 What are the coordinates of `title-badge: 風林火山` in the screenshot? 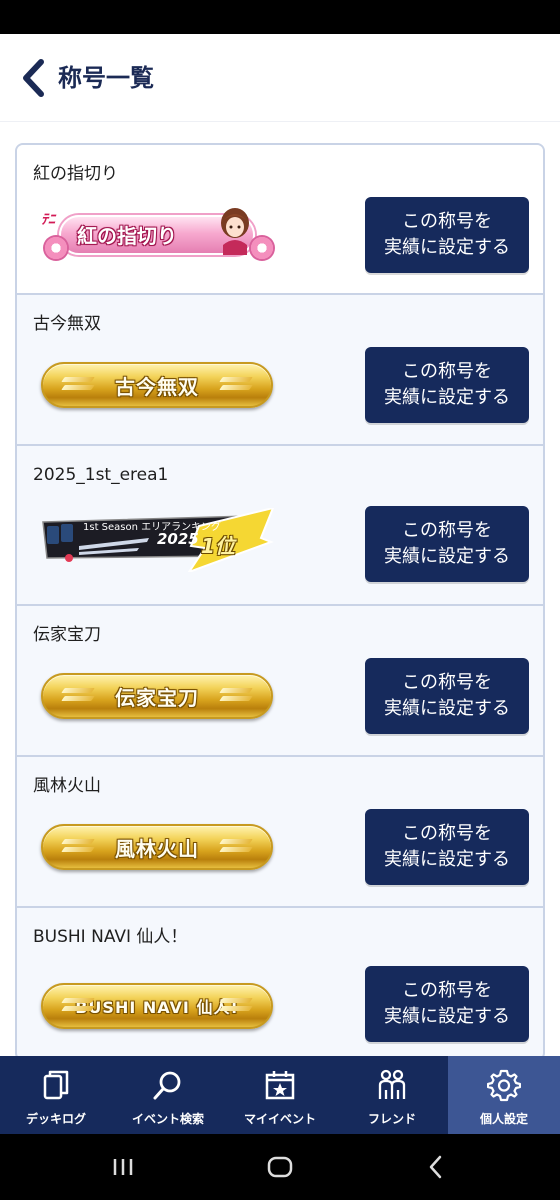 It's located at (157, 847).